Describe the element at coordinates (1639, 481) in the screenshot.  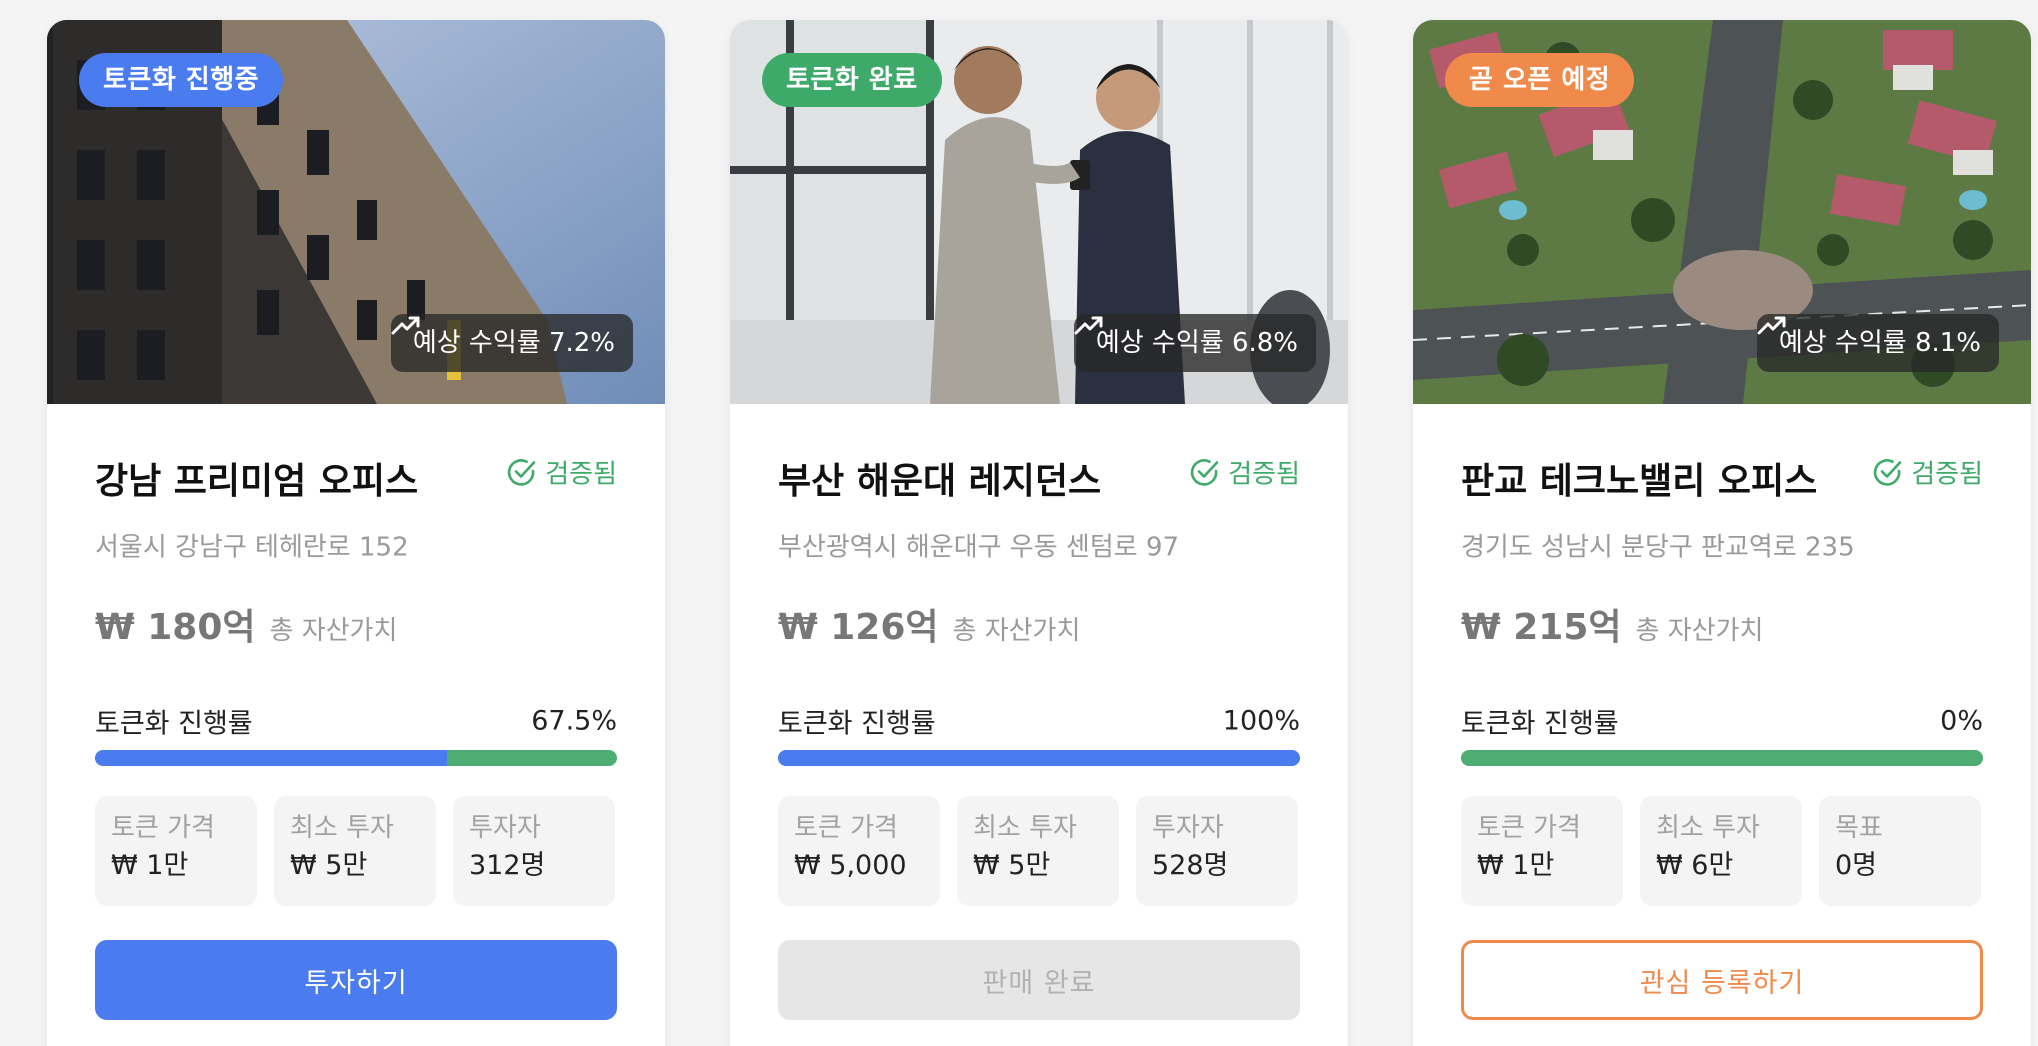
I see `property-title: 판교 테크노밸리 오피스` at that location.